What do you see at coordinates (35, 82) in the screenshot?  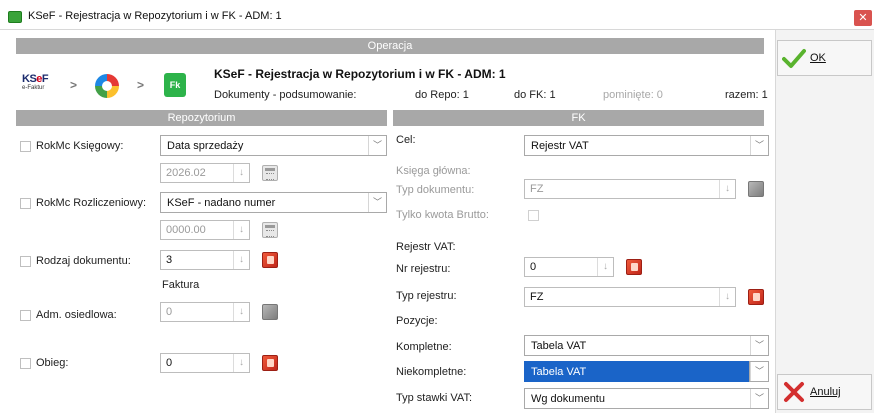 I see `ksef-logo: KSeF e-Faktur` at bounding box center [35, 82].